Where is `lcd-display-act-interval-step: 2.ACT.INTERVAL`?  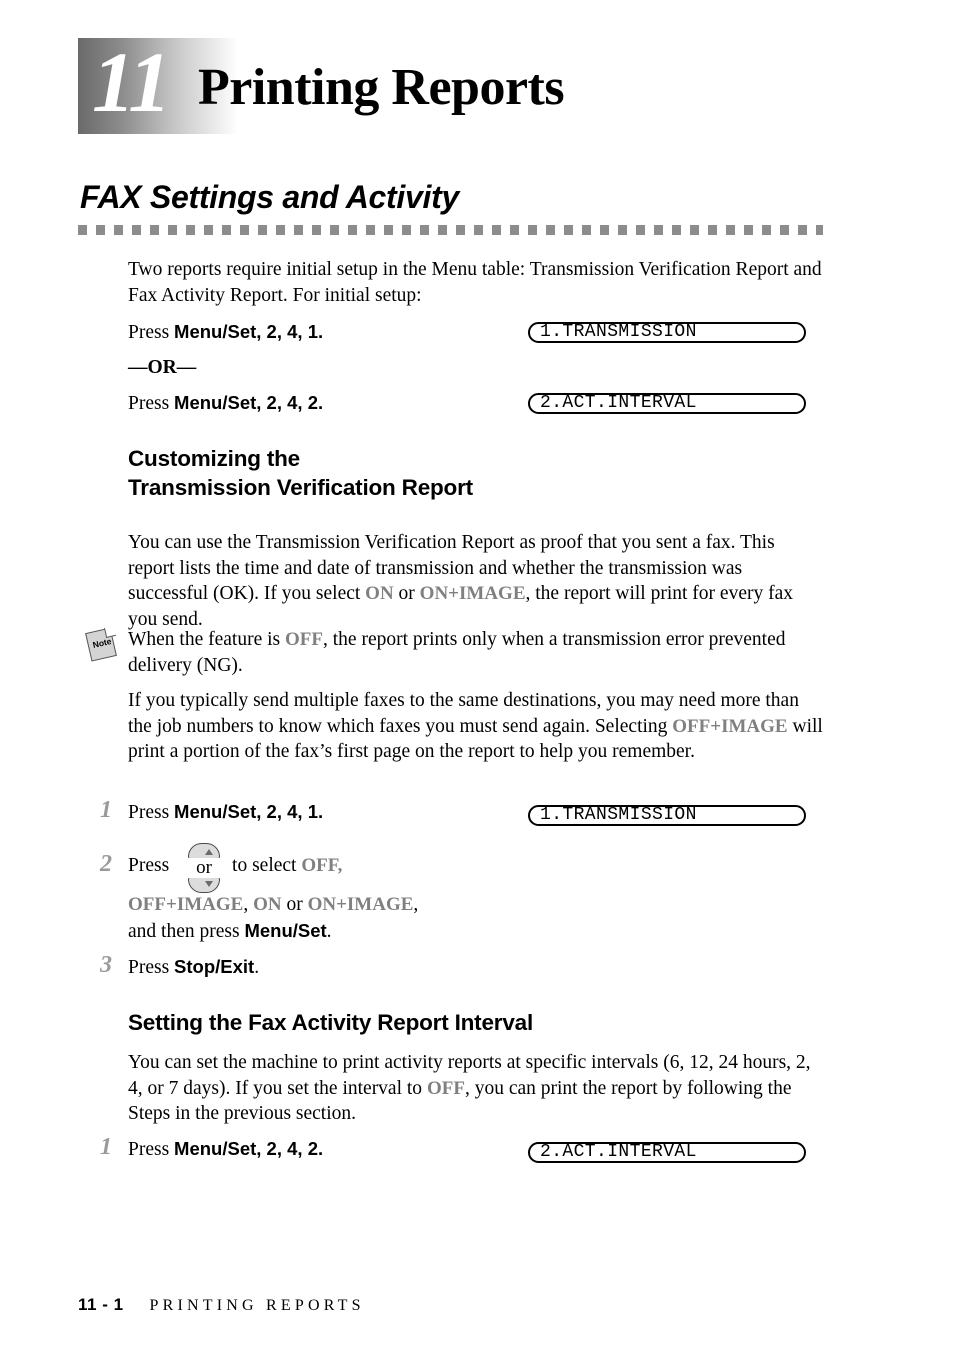 lcd-display-act-interval-step: 2.ACT.INTERVAL is located at coordinates (667, 1152).